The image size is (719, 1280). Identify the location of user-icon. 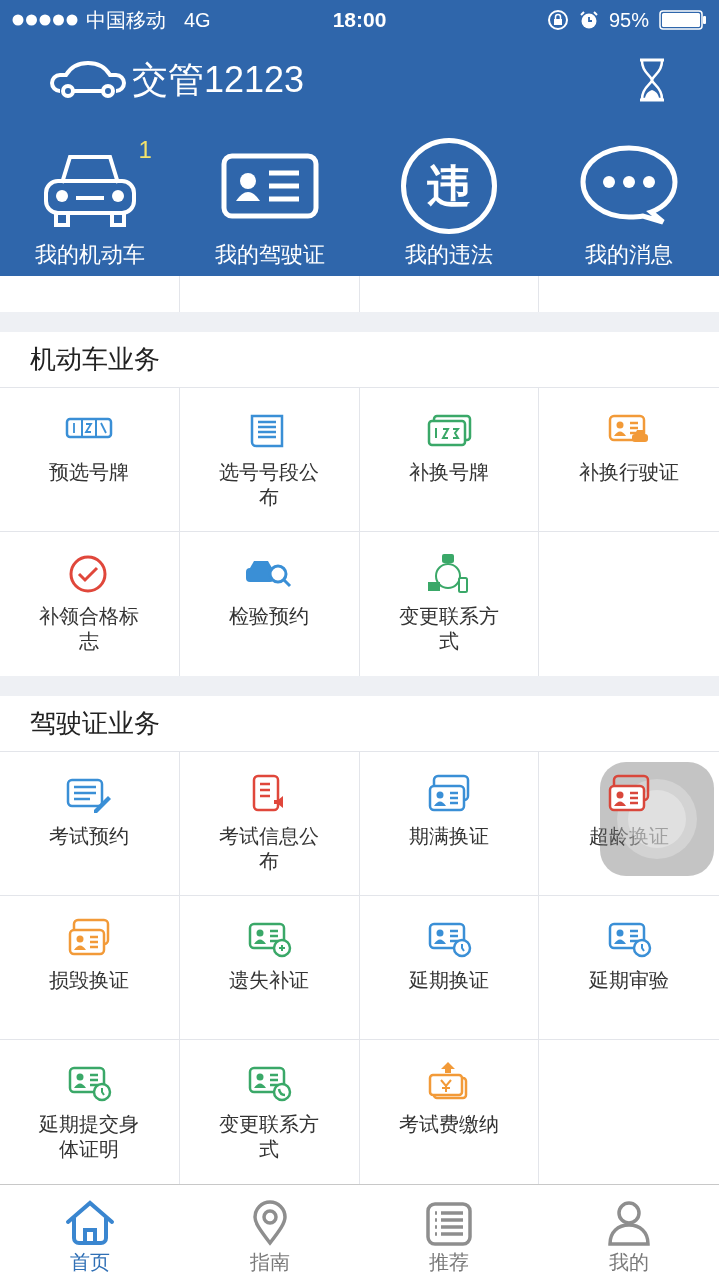
(629, 1223).